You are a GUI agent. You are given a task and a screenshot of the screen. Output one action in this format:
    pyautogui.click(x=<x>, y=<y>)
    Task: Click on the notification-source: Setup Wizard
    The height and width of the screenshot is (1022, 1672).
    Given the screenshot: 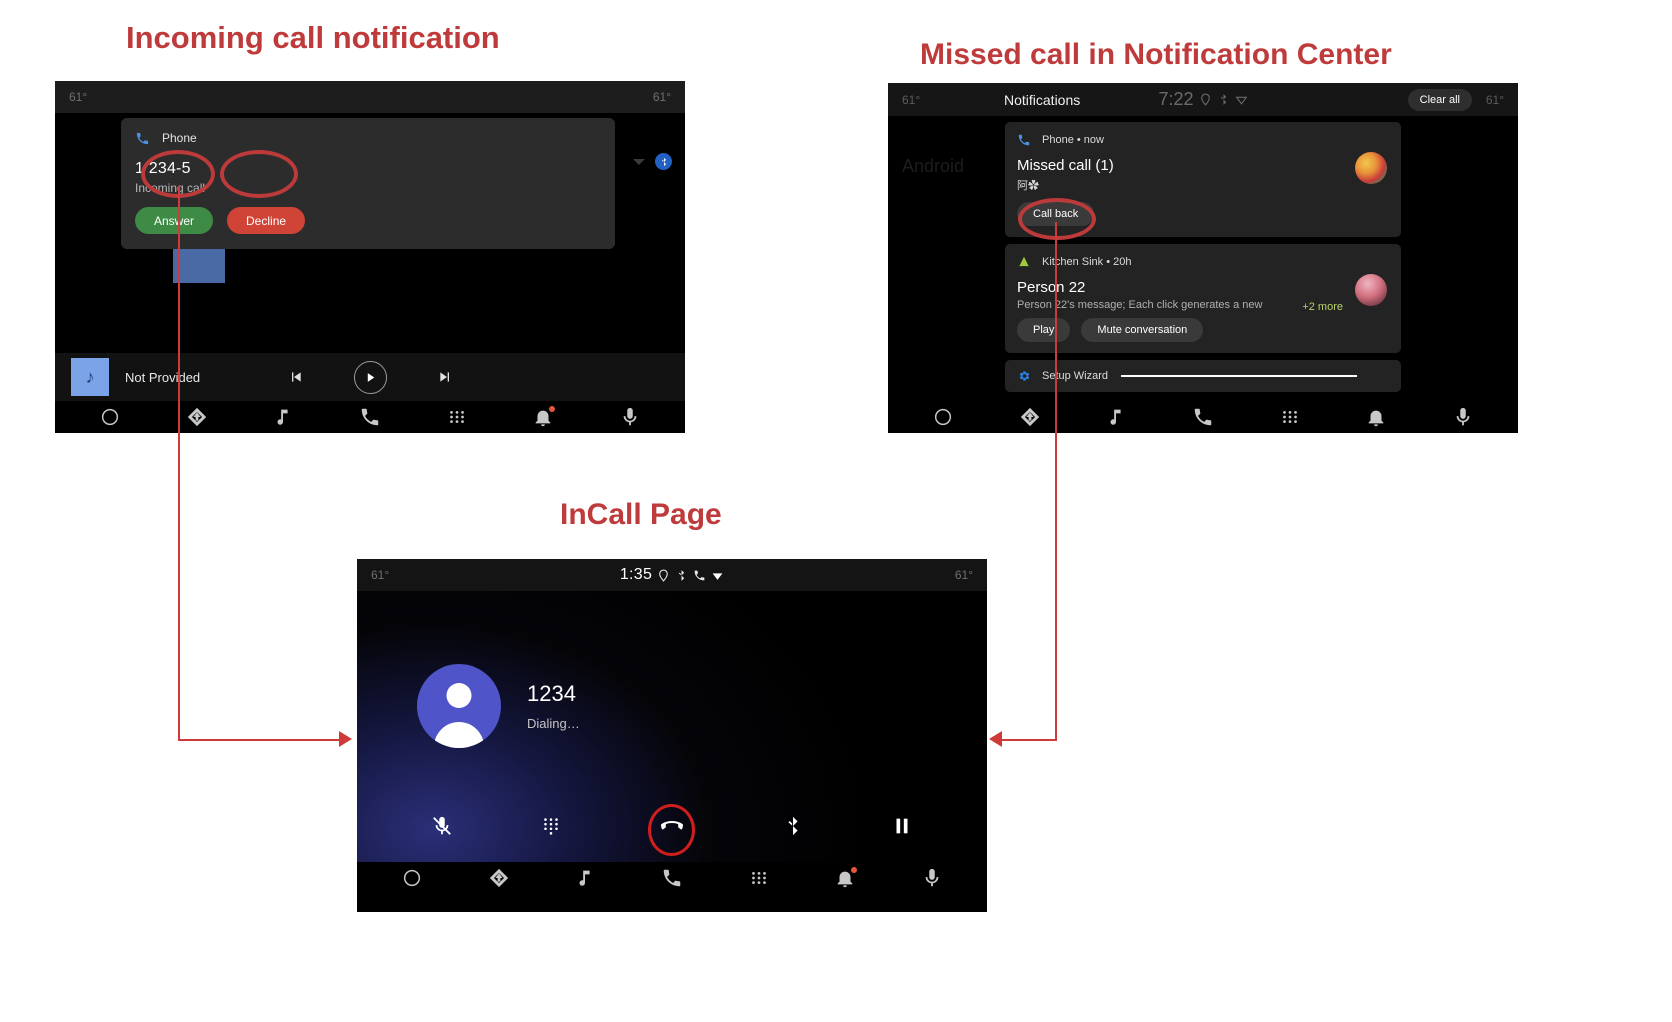 What is the action you would take?
    pyautogui.click(x=1075, y=376)
    